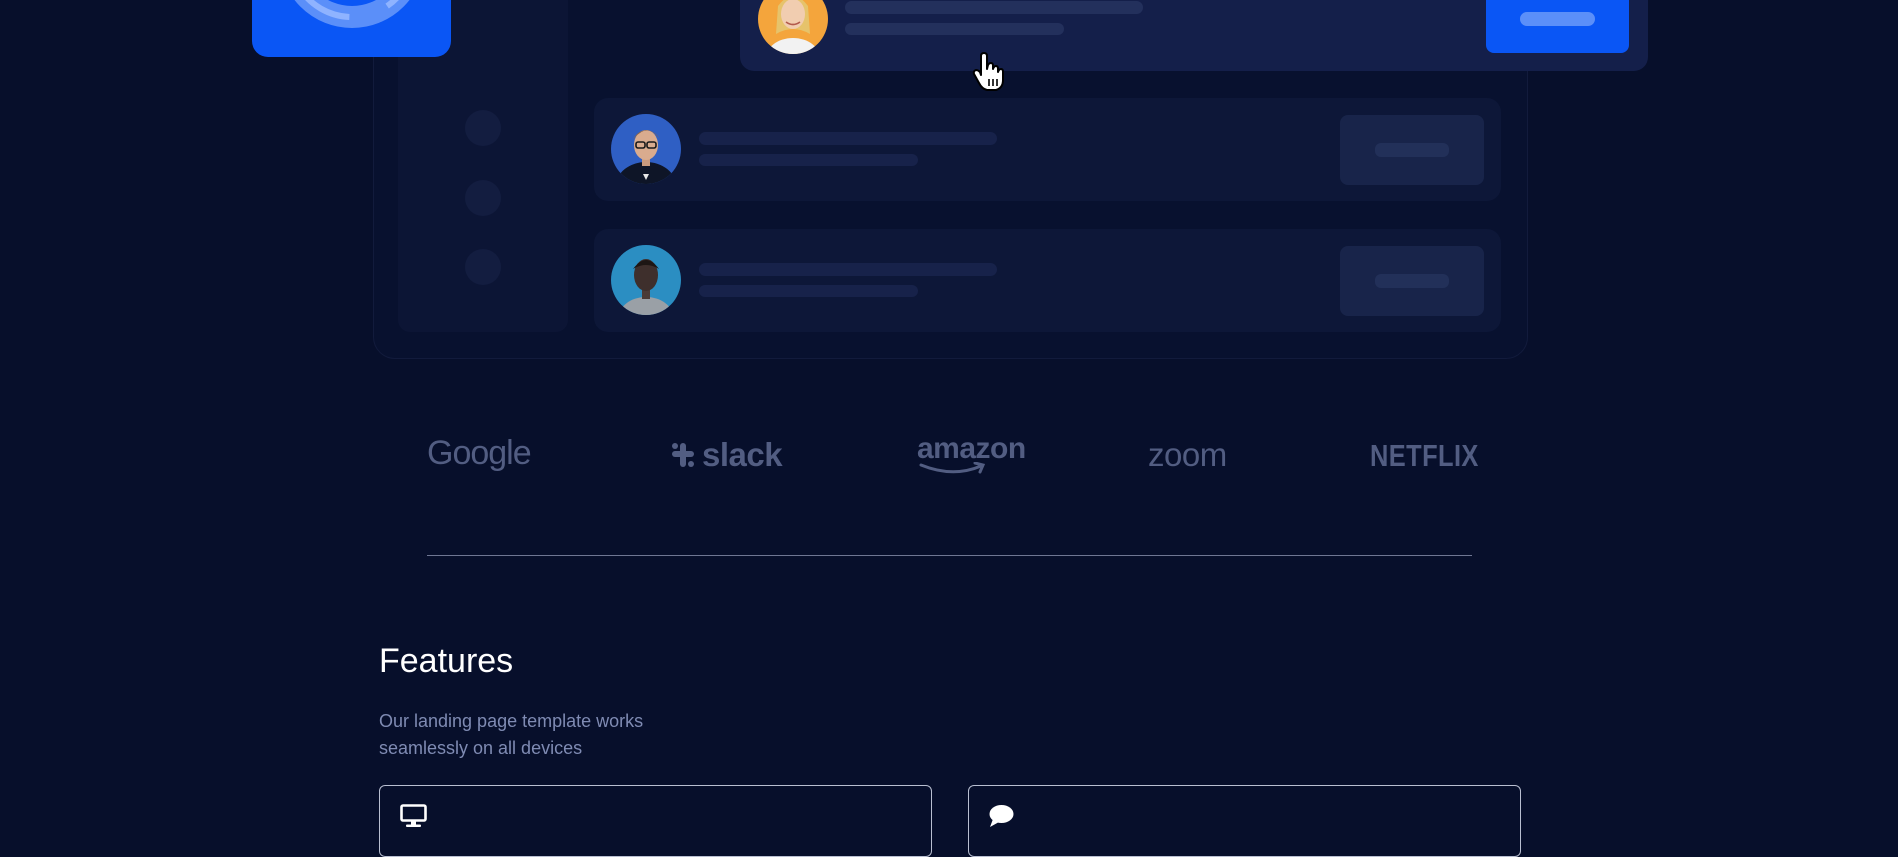 The image size is (1898, 857). Describe the element at coordinates (511, 721) in the screenshot. I see `features-subtitle-line: Our landing page template works` at that location.